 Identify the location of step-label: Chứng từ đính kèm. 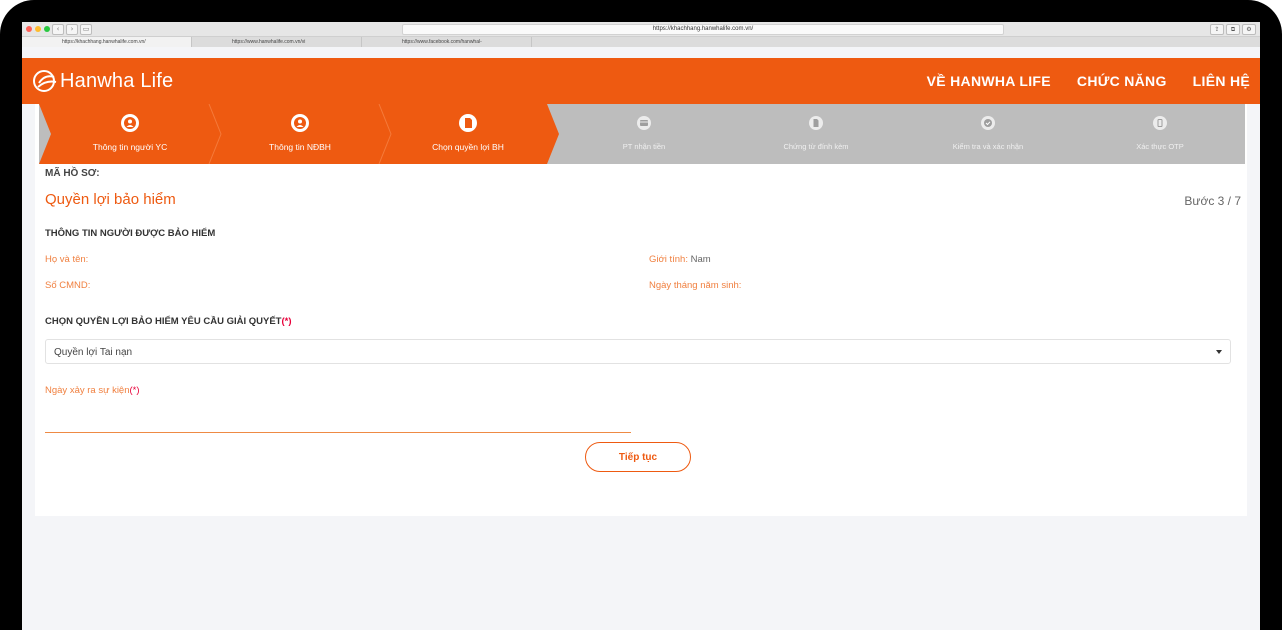
(816, 146).